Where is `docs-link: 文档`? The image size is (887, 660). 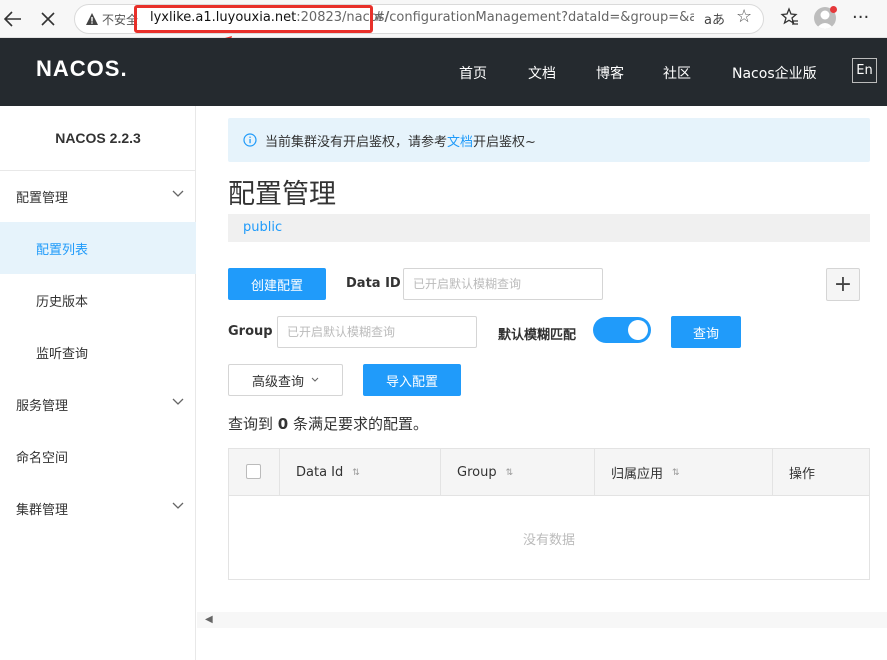
docs-link: 文档 is located at coordinates (460, 142).